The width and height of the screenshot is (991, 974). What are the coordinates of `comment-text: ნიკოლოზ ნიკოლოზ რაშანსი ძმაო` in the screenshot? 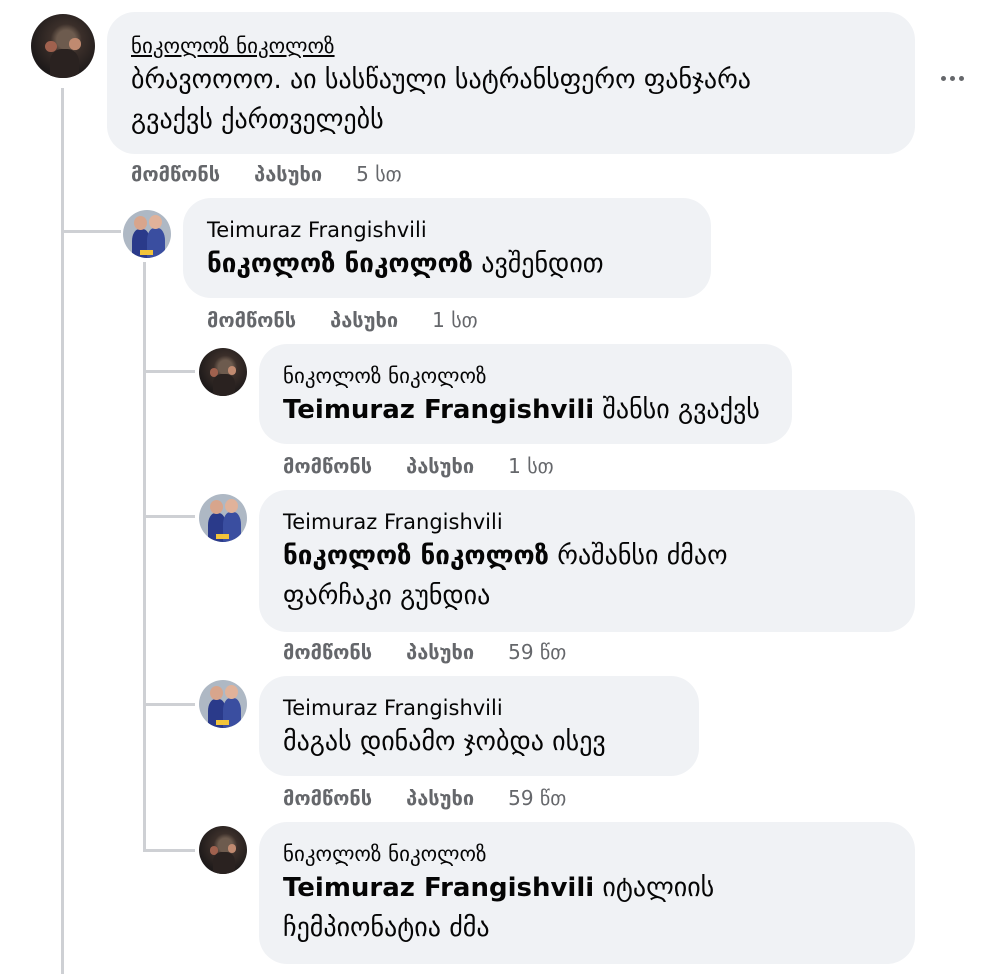 It's located at (505, 556).